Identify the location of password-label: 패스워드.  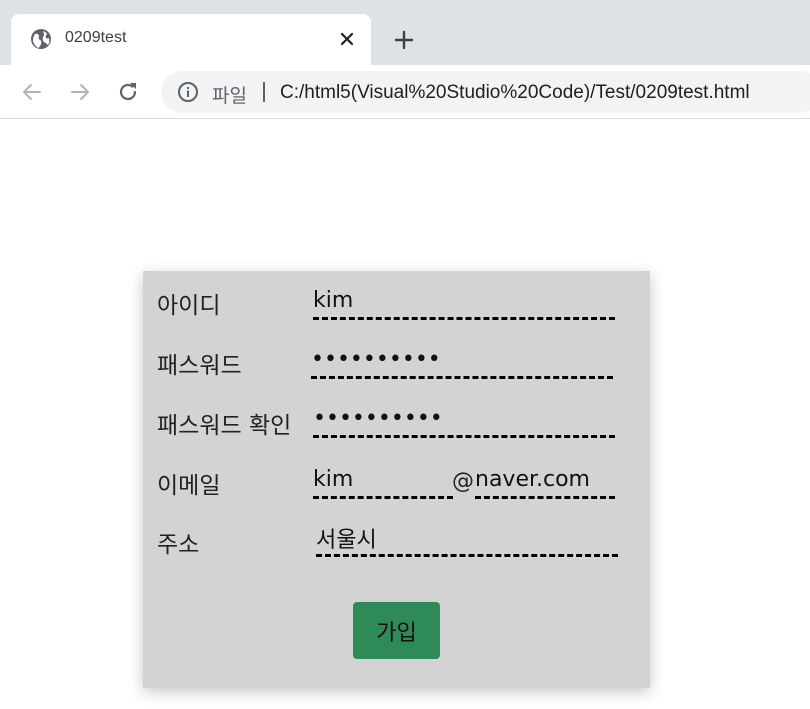
(199, 366).